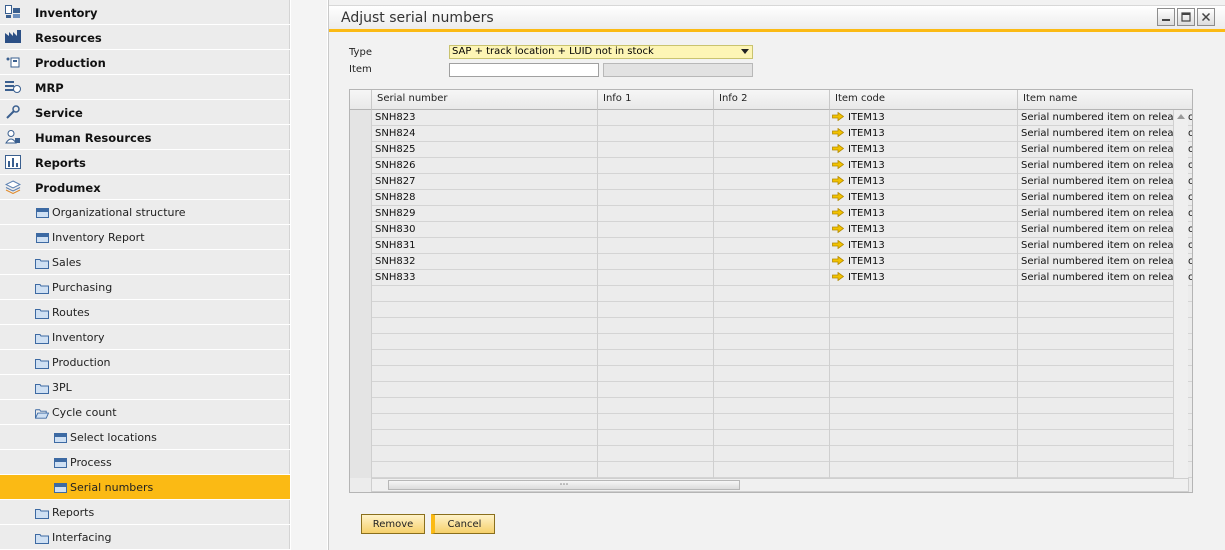 The height and width of the screenshot is (550, 1225). What do you see at coordinates (145, 487) in the screenshot?
I see `sidebar-item-serial-numbers: Serial numbers` at bounding box center [145, 487].